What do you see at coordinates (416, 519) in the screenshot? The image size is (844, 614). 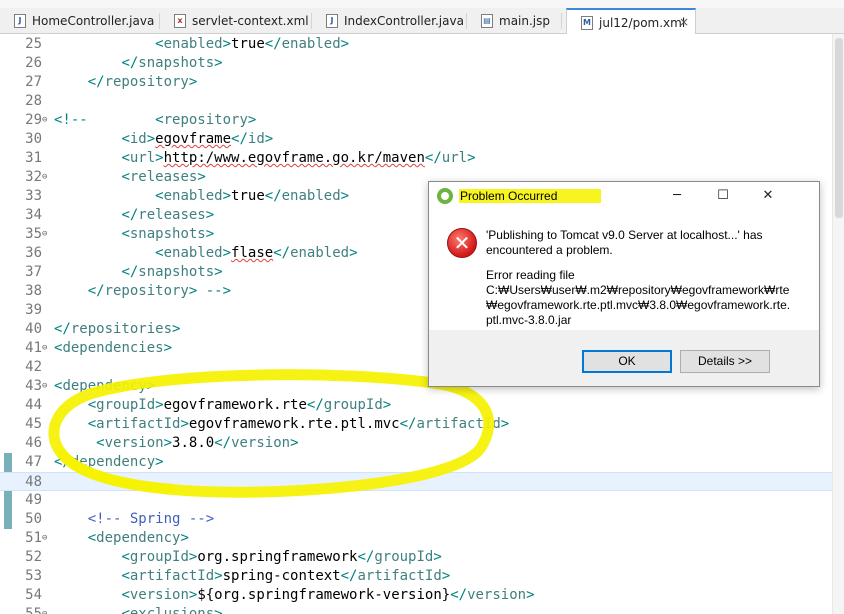 I see `code-line: 50 <!-- Spring -->` at bounding box center [416, 519].